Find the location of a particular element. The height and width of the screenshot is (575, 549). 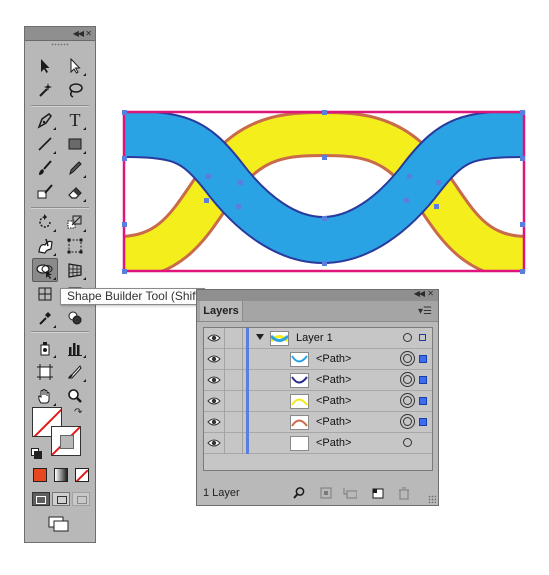

type-tool: T is located at coordinates (75, 120).